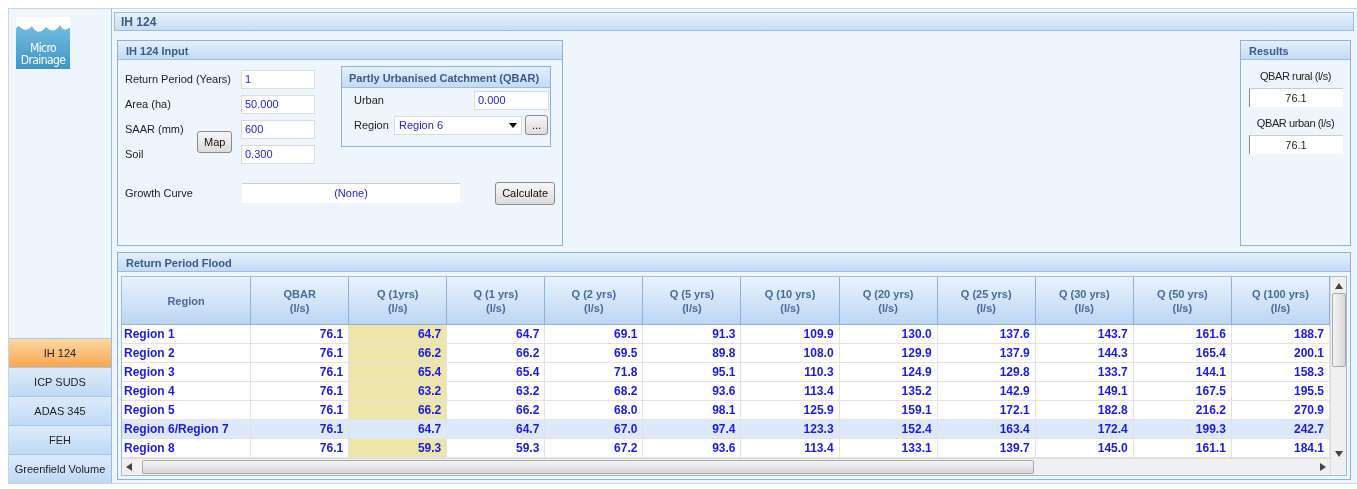 Image resolution: width=1357 pixels, height=489 pixels. Describe the element at coordinates (1323, 467) in the screenshot. I see `scroll-right-icon` at that location.